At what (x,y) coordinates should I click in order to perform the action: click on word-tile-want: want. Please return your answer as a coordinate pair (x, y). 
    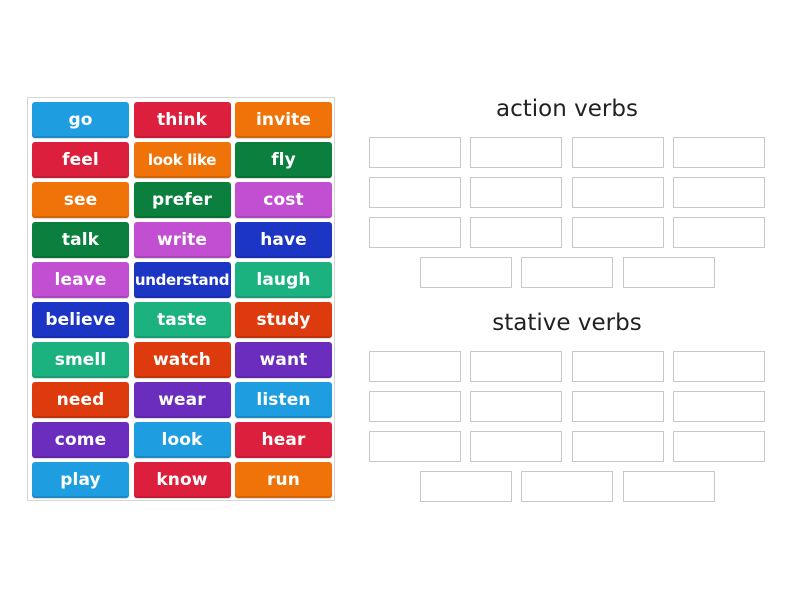
    Looking at the image, I should click on (283, 360).